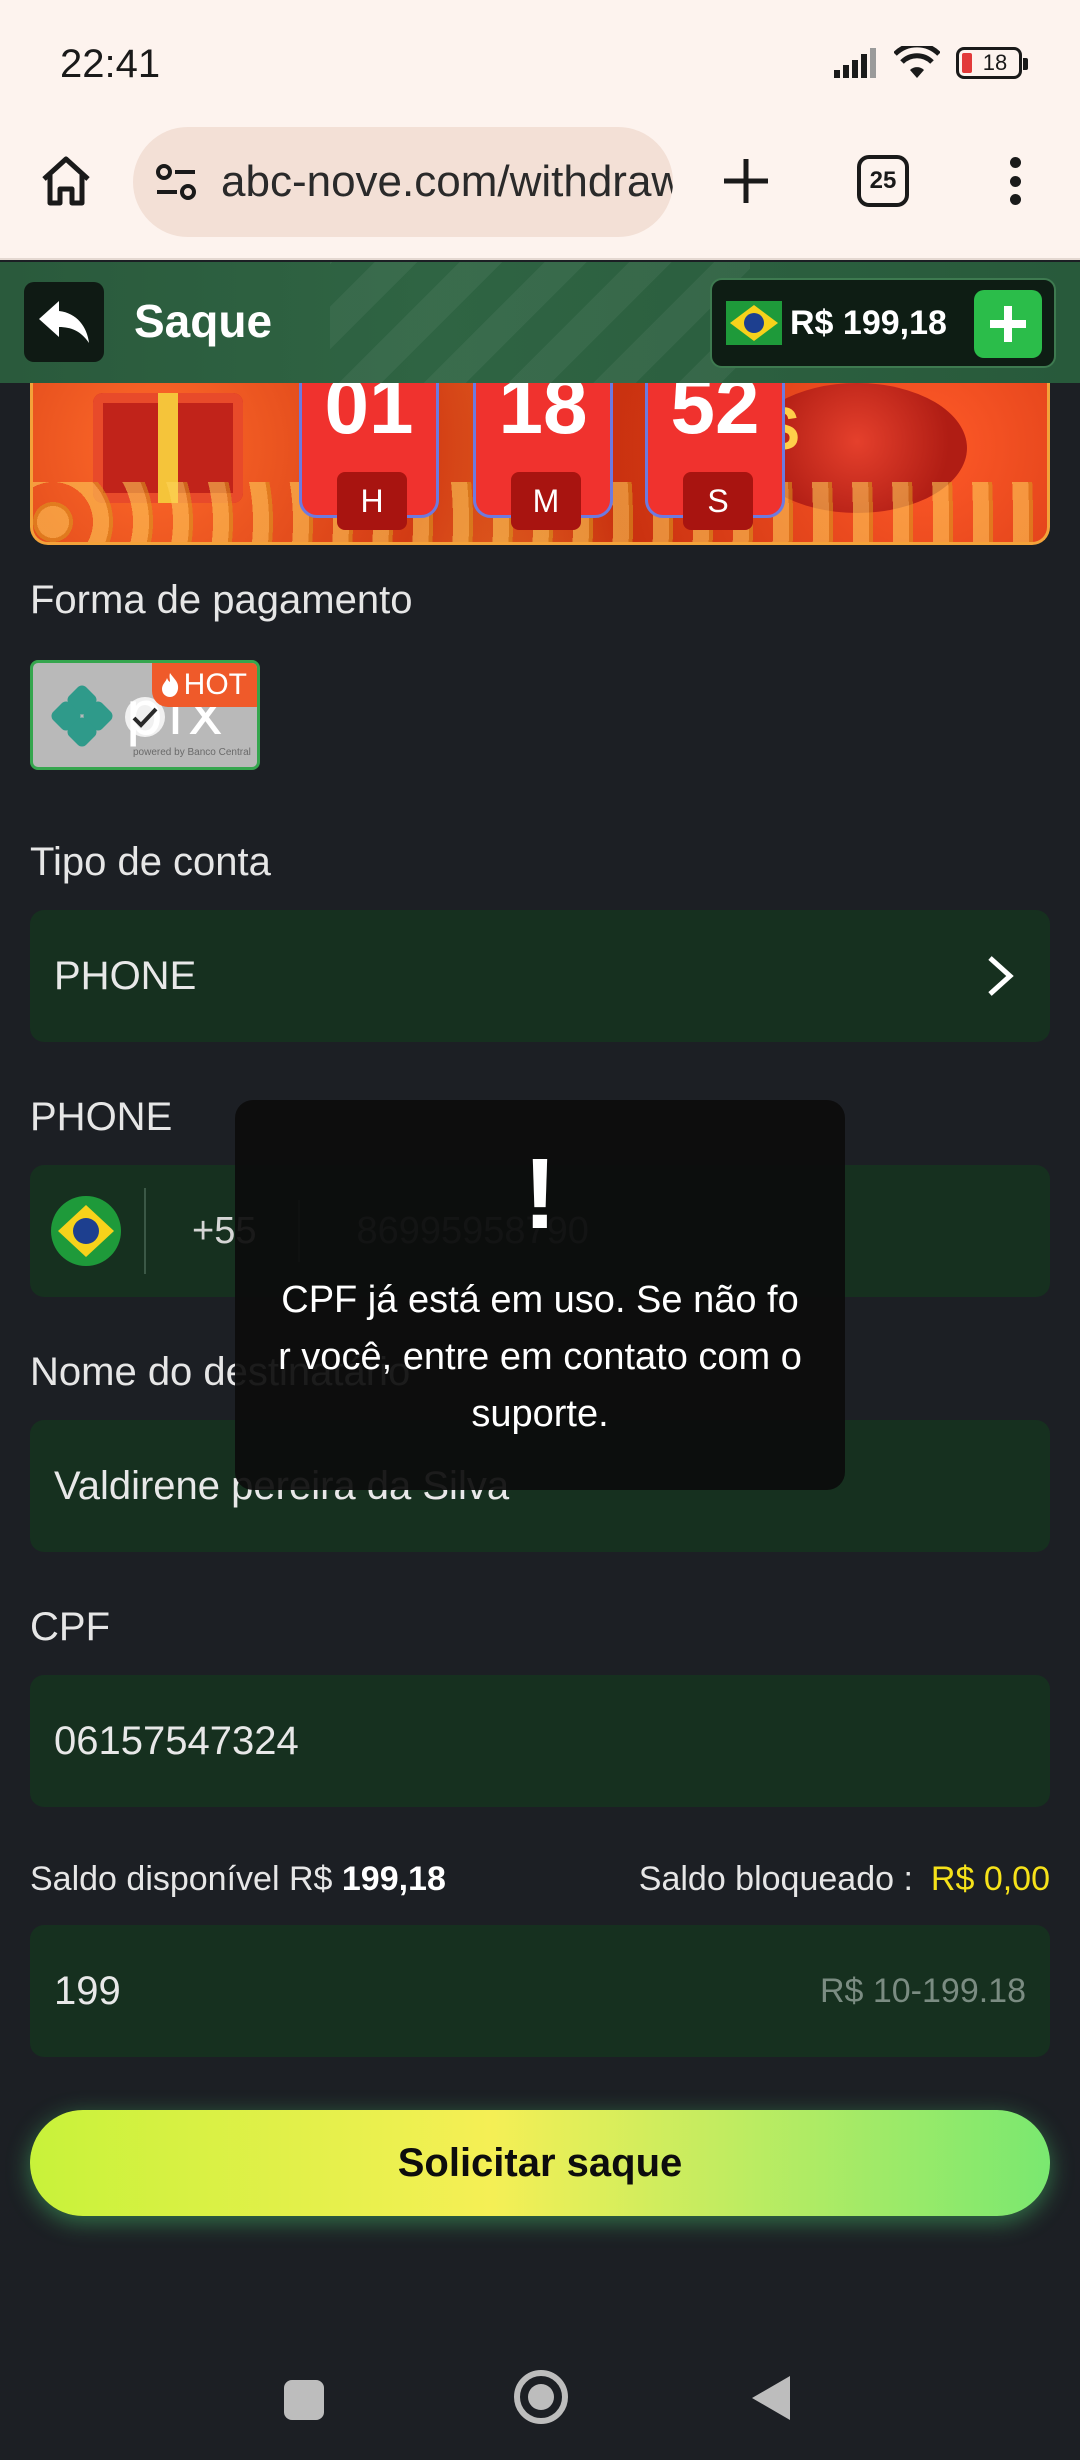 The image size is (1080, 2460). Describe the element at coordinates (87, 1990) in the screenshot. I see `withdraw-amount-value: 199` at that location.